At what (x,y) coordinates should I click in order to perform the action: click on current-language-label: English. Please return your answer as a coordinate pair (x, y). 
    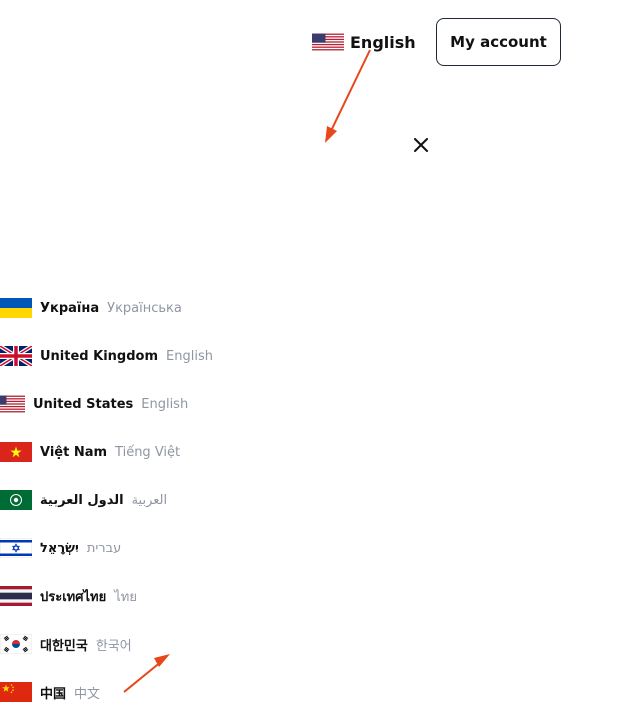
    Looking at the image, I should click on (383, 42).